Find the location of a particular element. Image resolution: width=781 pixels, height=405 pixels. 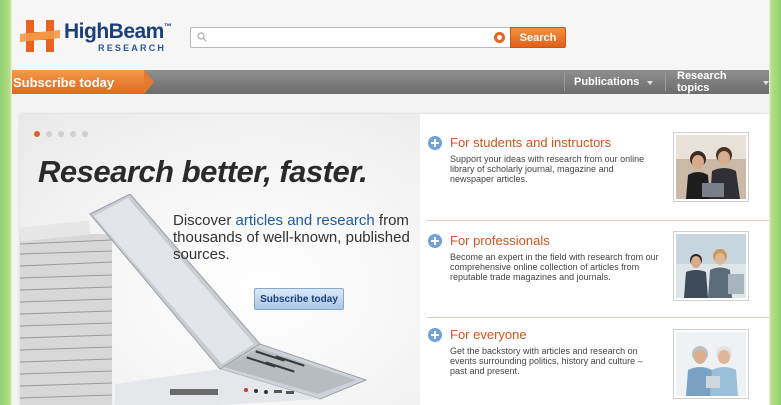

nav-item-research-topics: Research topics is located at coordinates (723, 82).